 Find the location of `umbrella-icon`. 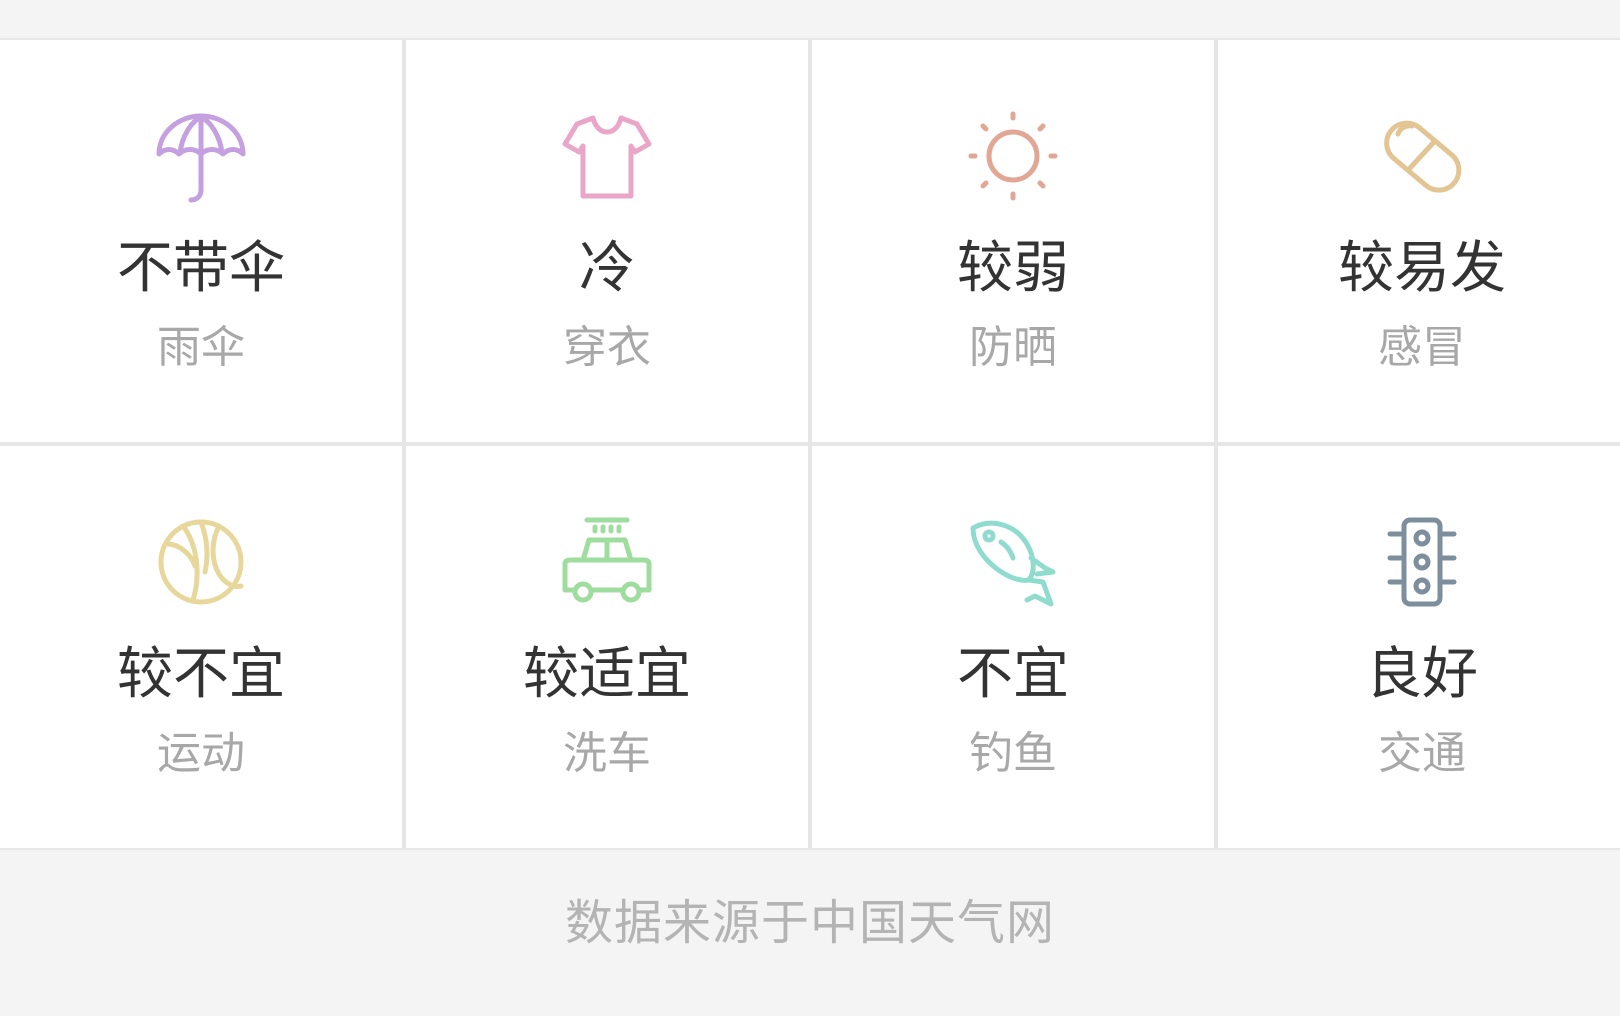

umbrella-icon is located at coordinates (201, 156).